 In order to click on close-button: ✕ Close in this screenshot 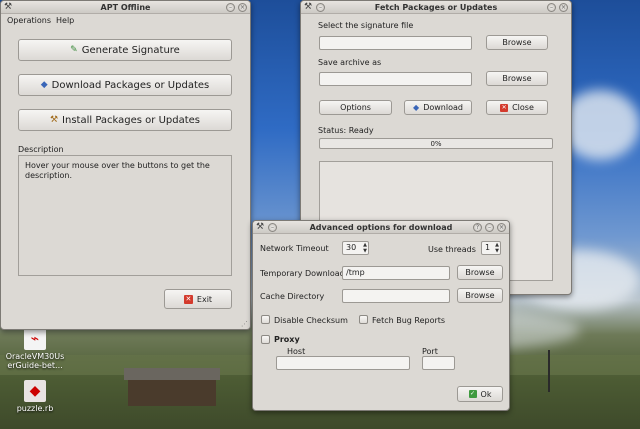, I will do `click(517, 107)`.